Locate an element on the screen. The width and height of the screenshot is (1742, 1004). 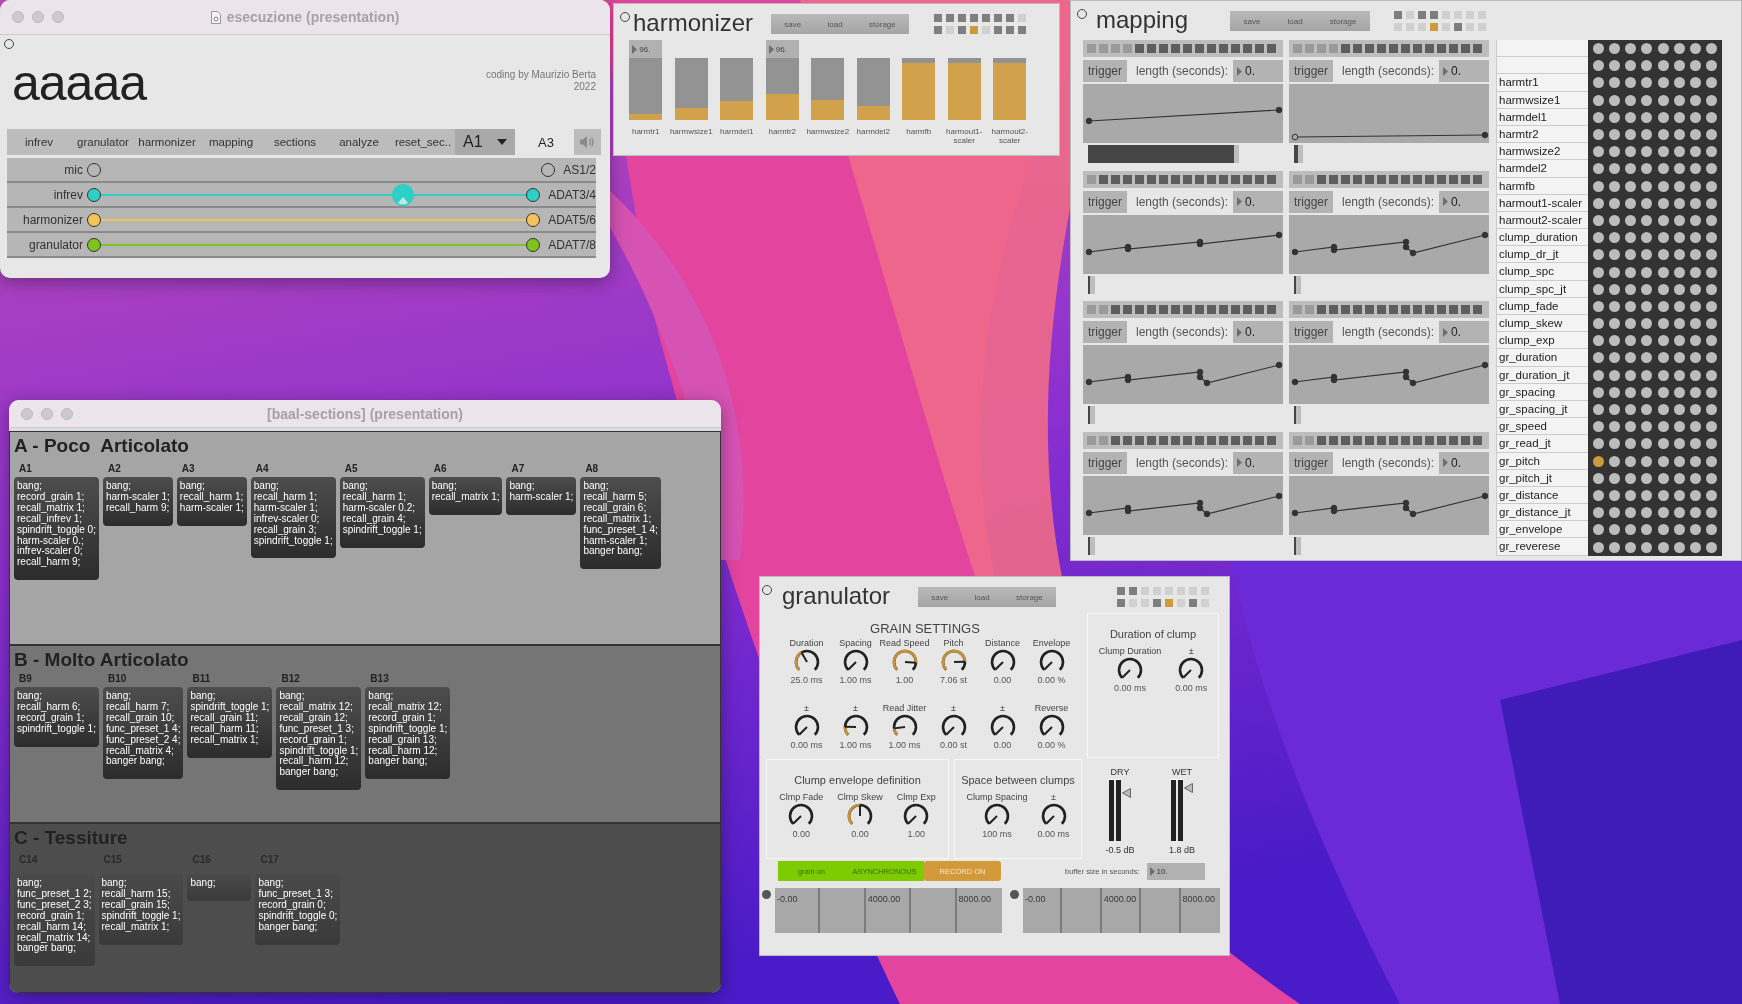
slider-label: harmtr2 is located at coordinates (782, 131).